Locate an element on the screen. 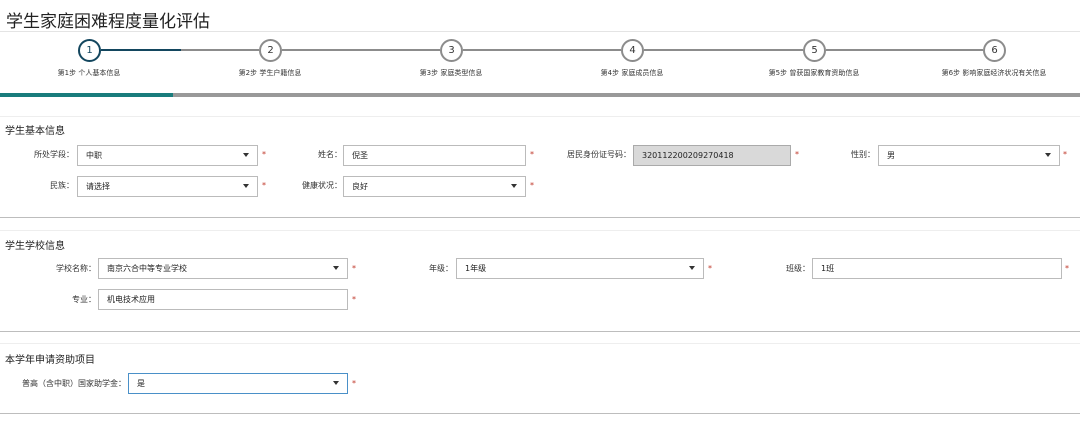  id-card-label: 居民身份证号码： is located at coordinates (599, 154).